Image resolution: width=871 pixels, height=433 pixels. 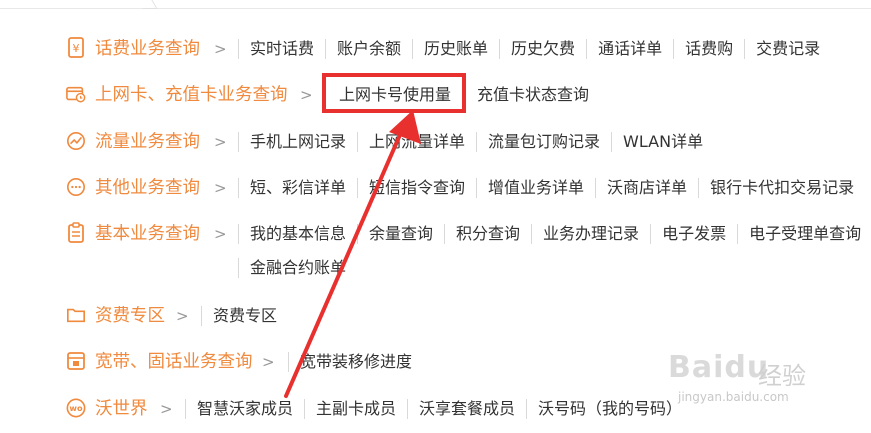 What do you see at coordinates (352, 254) in the screenshot?
I see `red-arrow-annotation` at bounding box center [352, 254].